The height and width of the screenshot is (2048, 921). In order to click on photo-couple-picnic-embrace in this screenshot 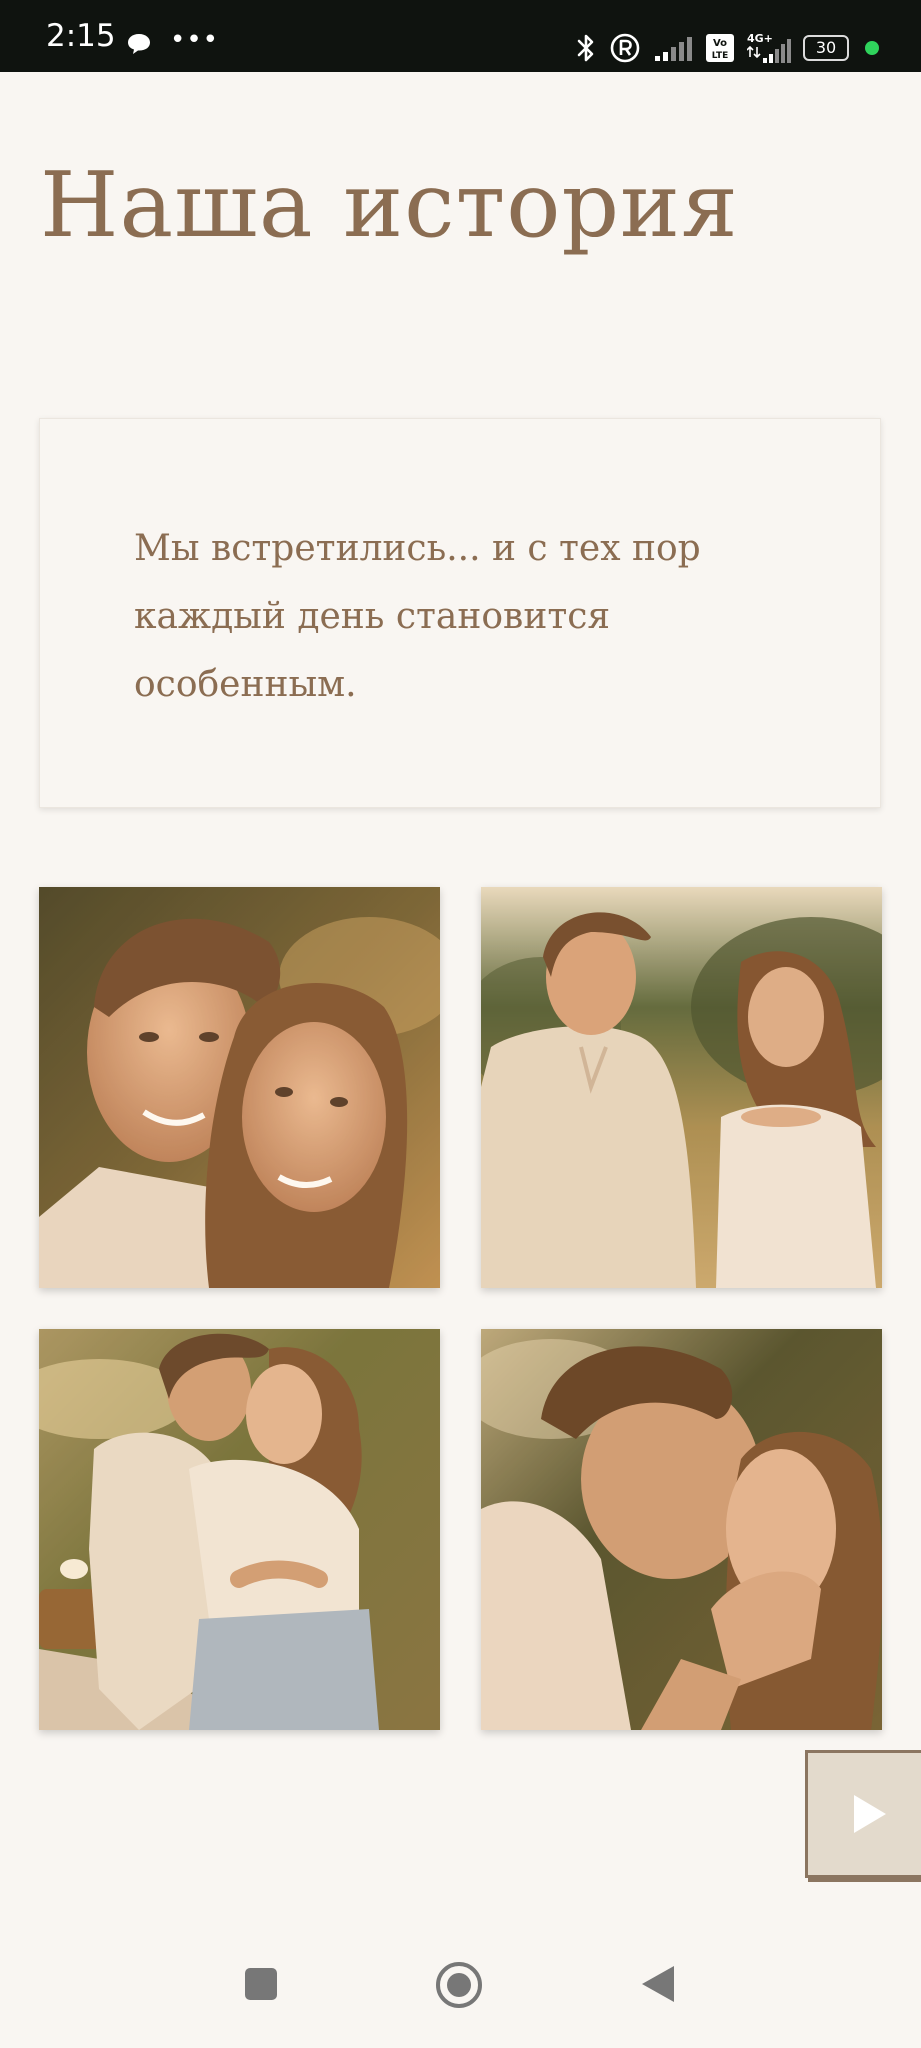, I will do `click(239, 1529)`.